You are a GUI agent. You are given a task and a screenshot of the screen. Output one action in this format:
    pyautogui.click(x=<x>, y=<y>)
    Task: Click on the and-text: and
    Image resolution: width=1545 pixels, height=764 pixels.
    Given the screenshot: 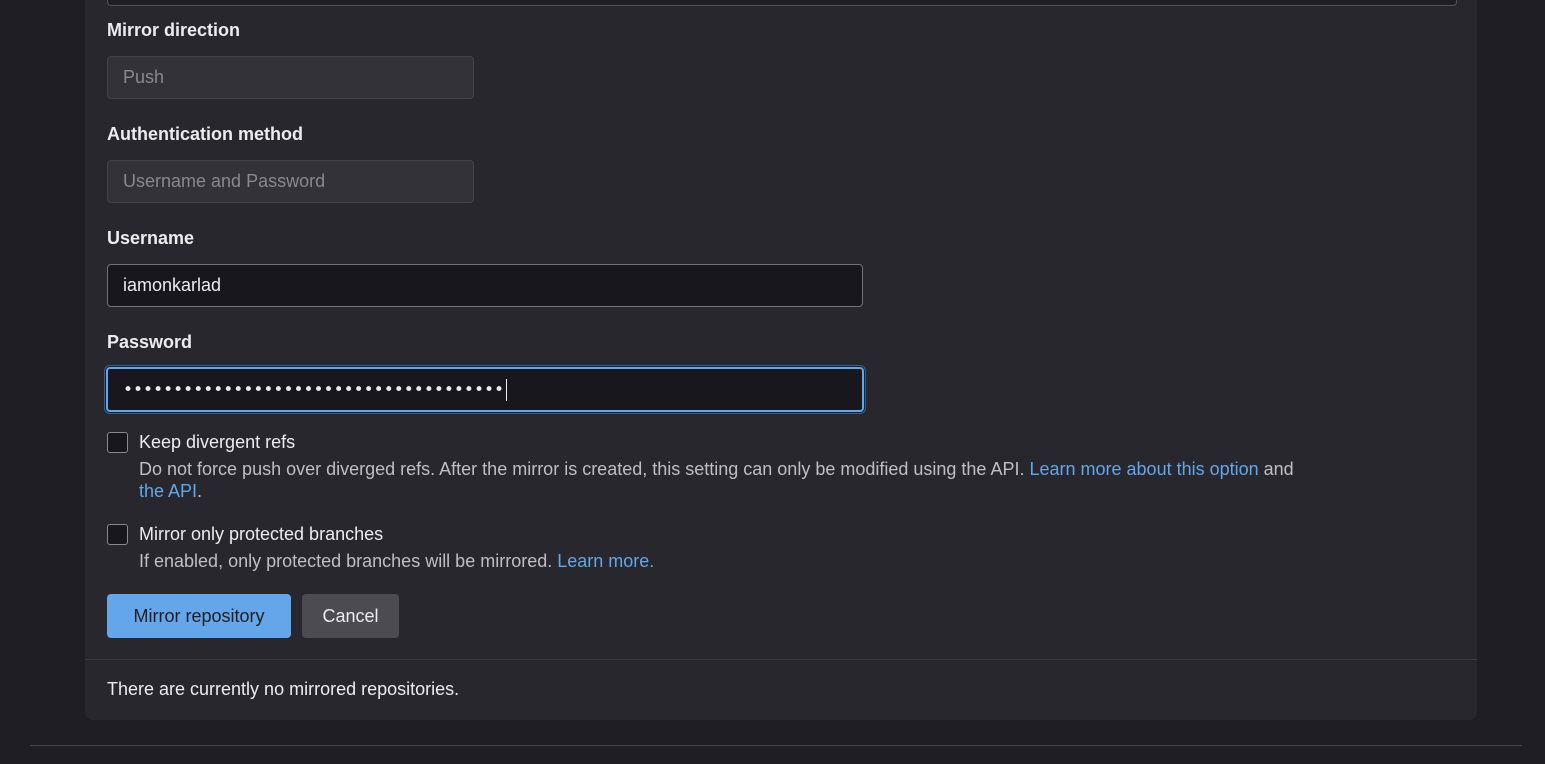 What is the action you would take?
    pyautogui.click(x=1278, y=469)
    